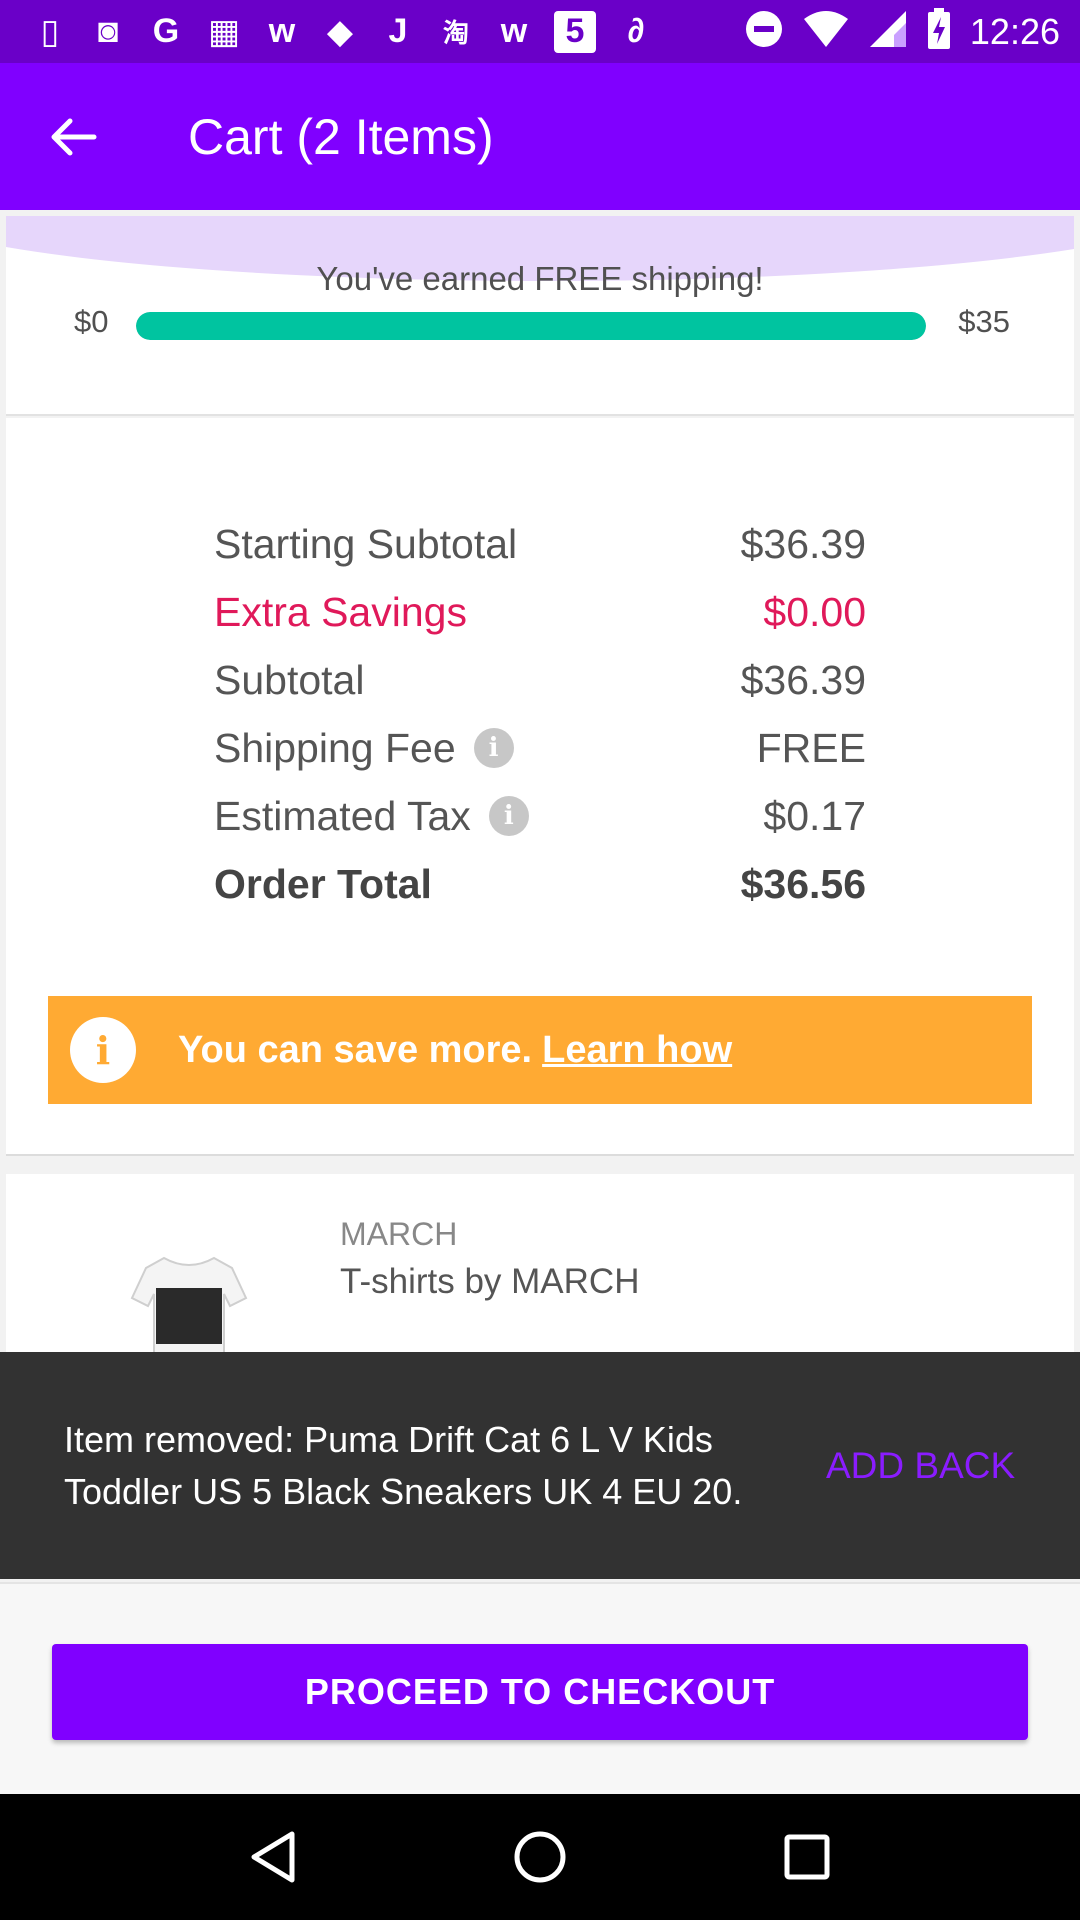 The width and height of the screenshot is (1080, 1920). I want to click on triangle-back-icon, so click(273, 1857).